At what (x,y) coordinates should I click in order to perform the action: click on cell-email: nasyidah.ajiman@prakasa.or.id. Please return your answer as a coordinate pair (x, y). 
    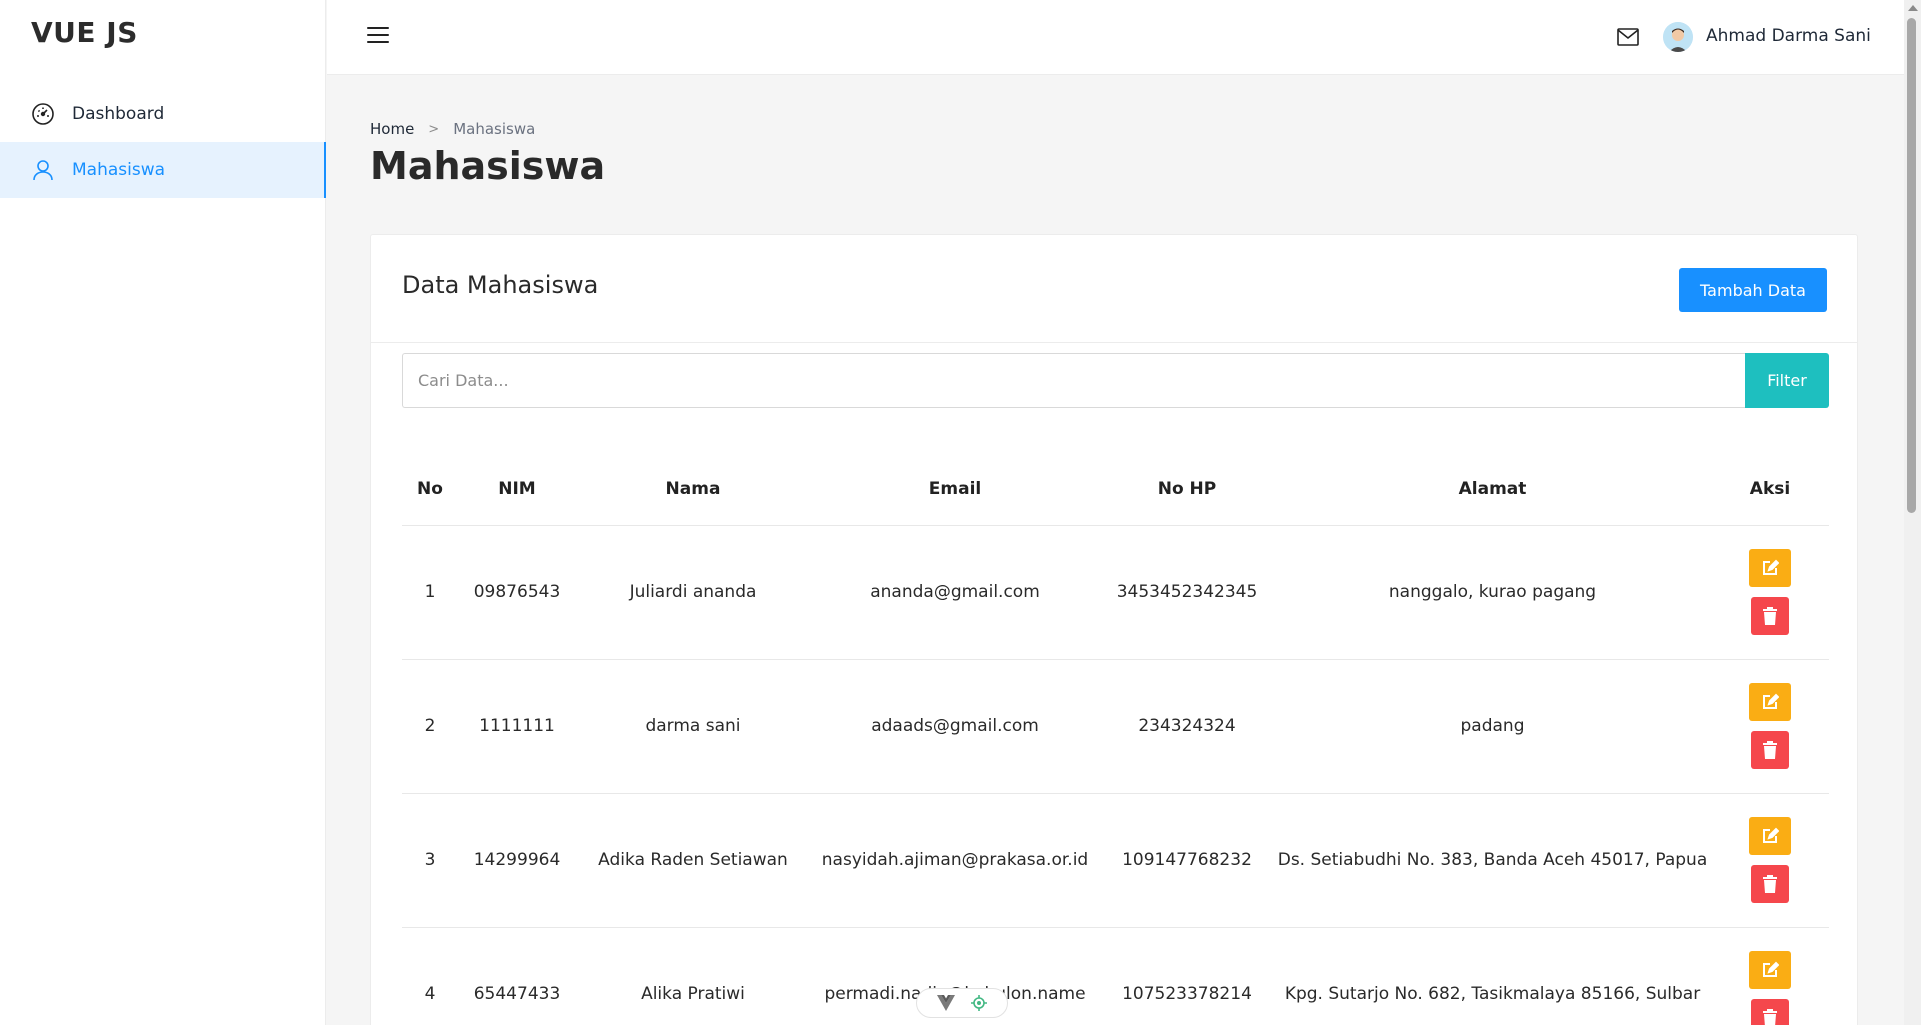
    Looking at the image, I should click on (955, 860).